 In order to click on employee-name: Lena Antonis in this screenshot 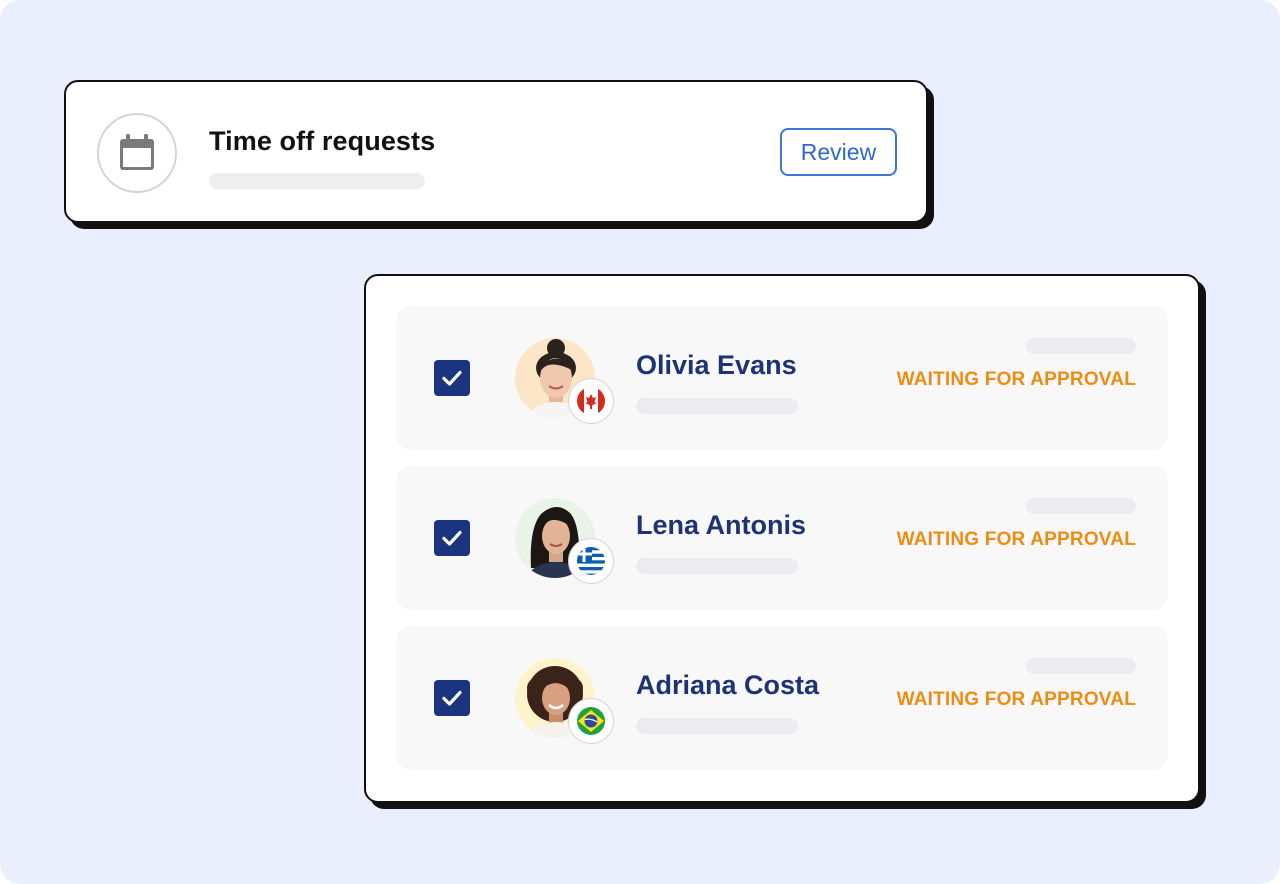, I will do `click(721, 525)`.